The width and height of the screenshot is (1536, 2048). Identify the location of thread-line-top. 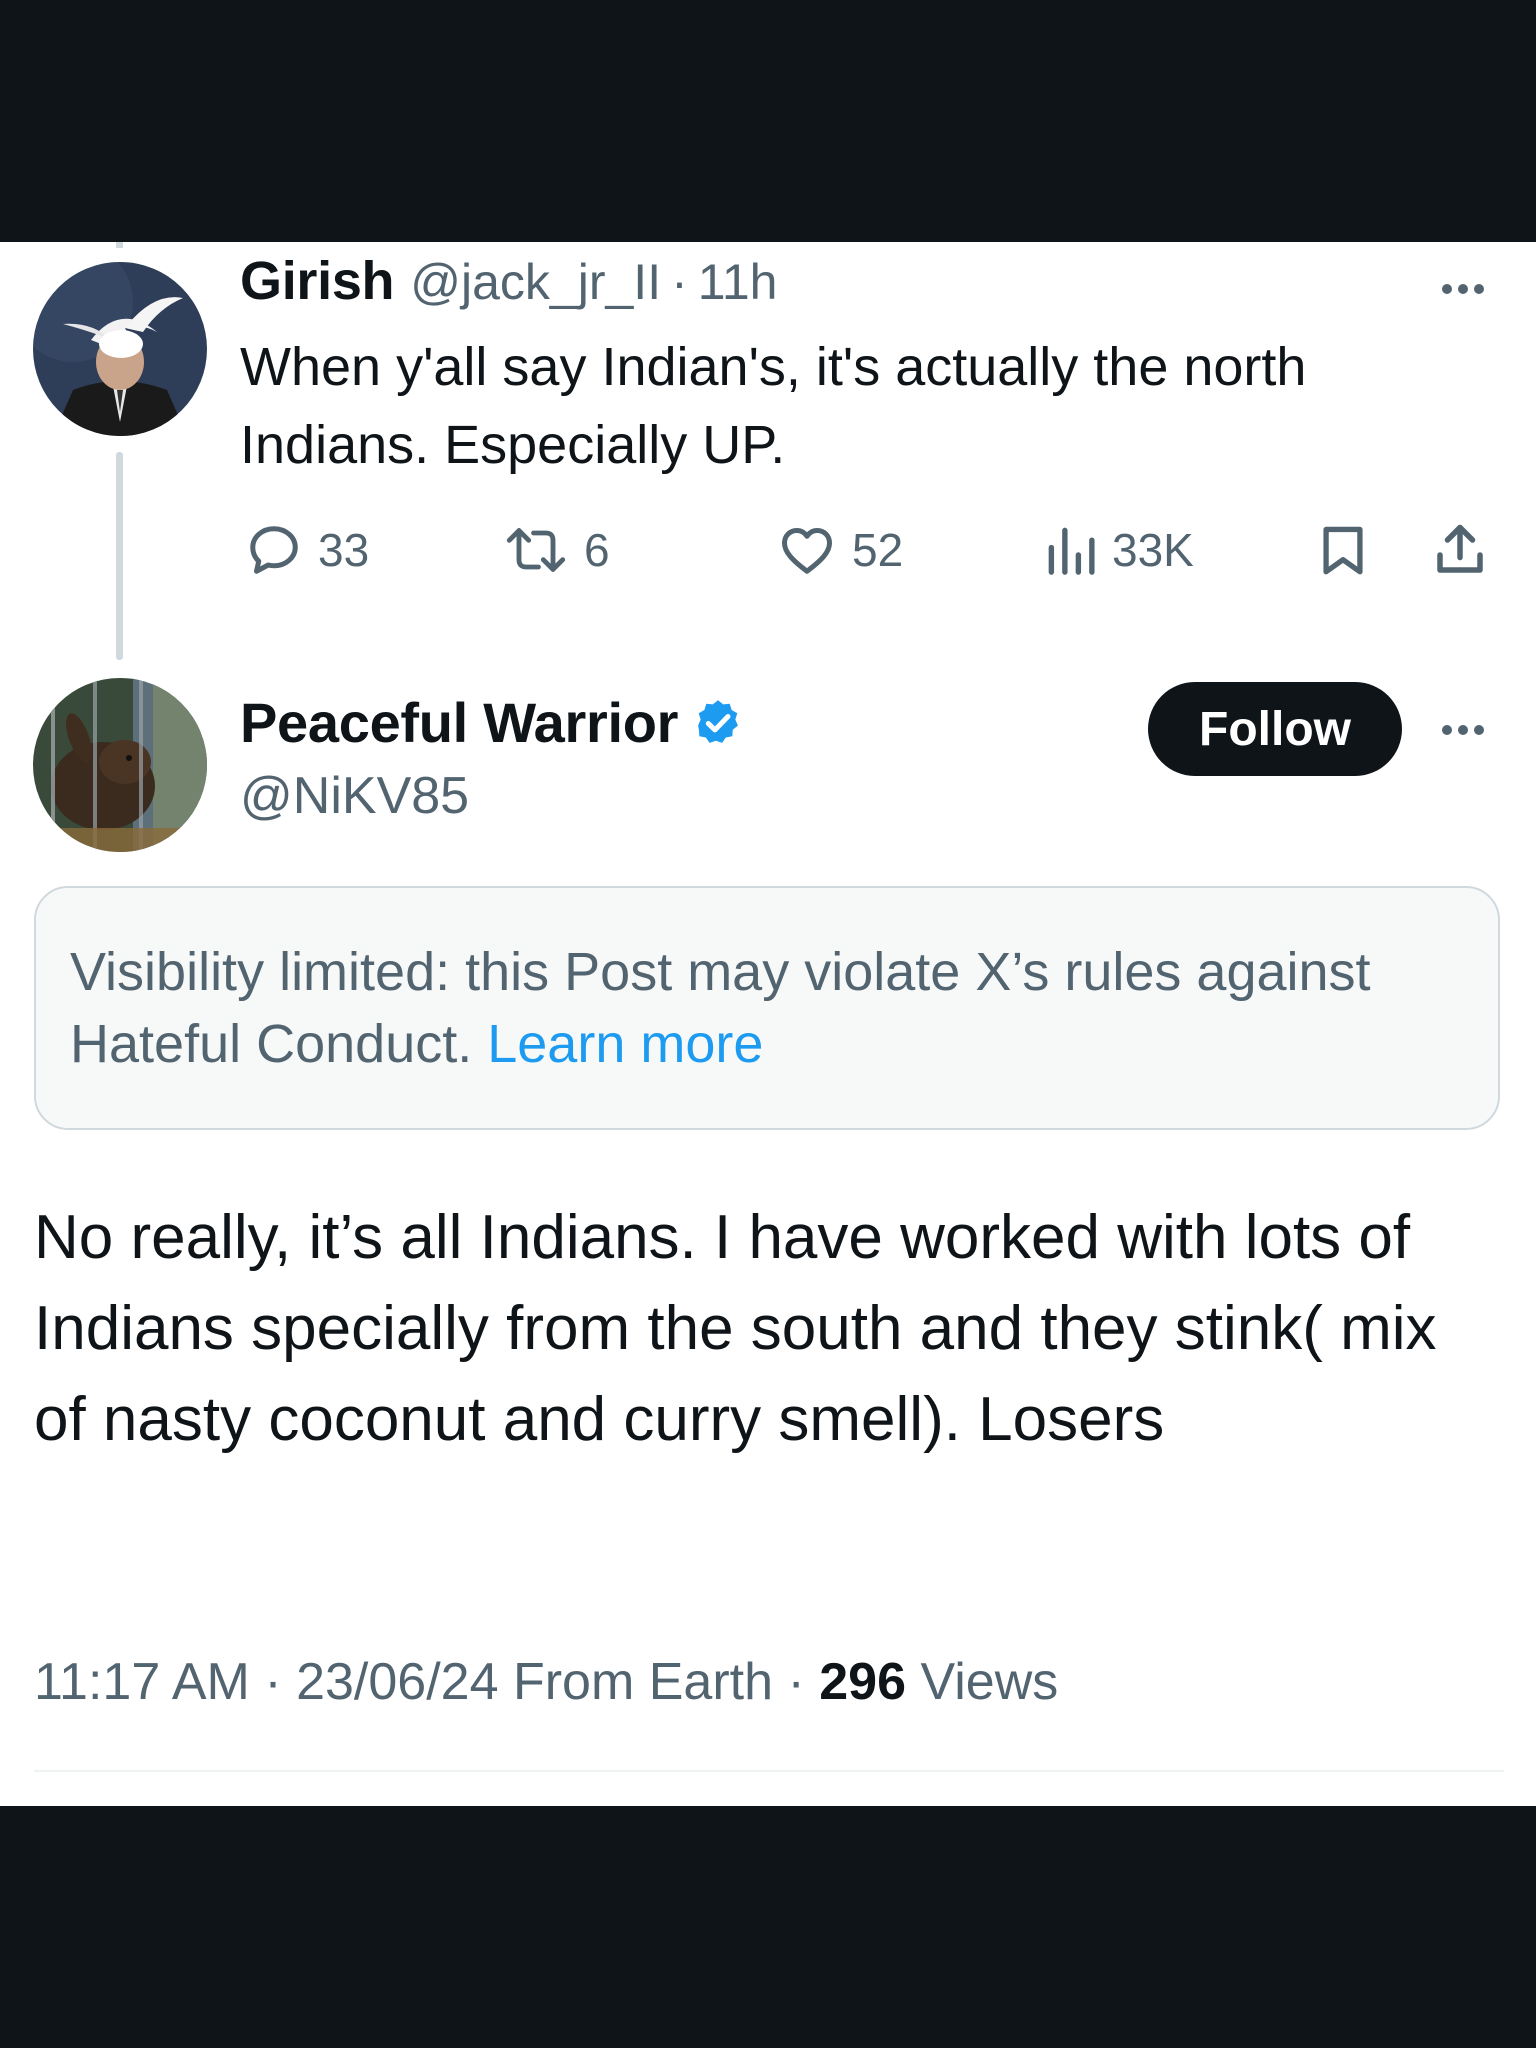
(119, 245).